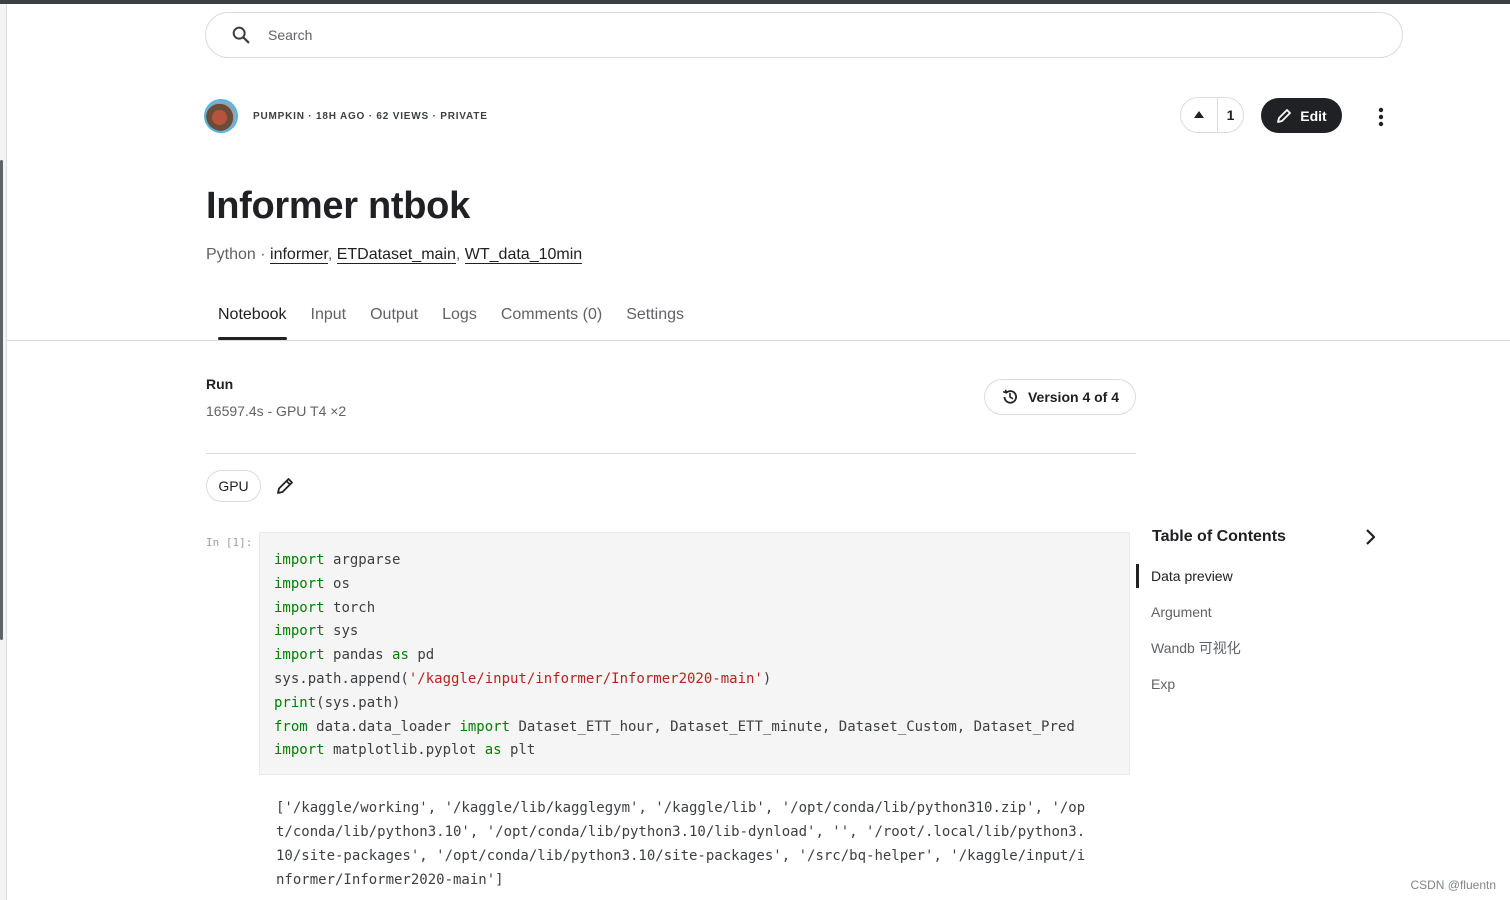  I want to click on scrollbar, so click(1, 400).